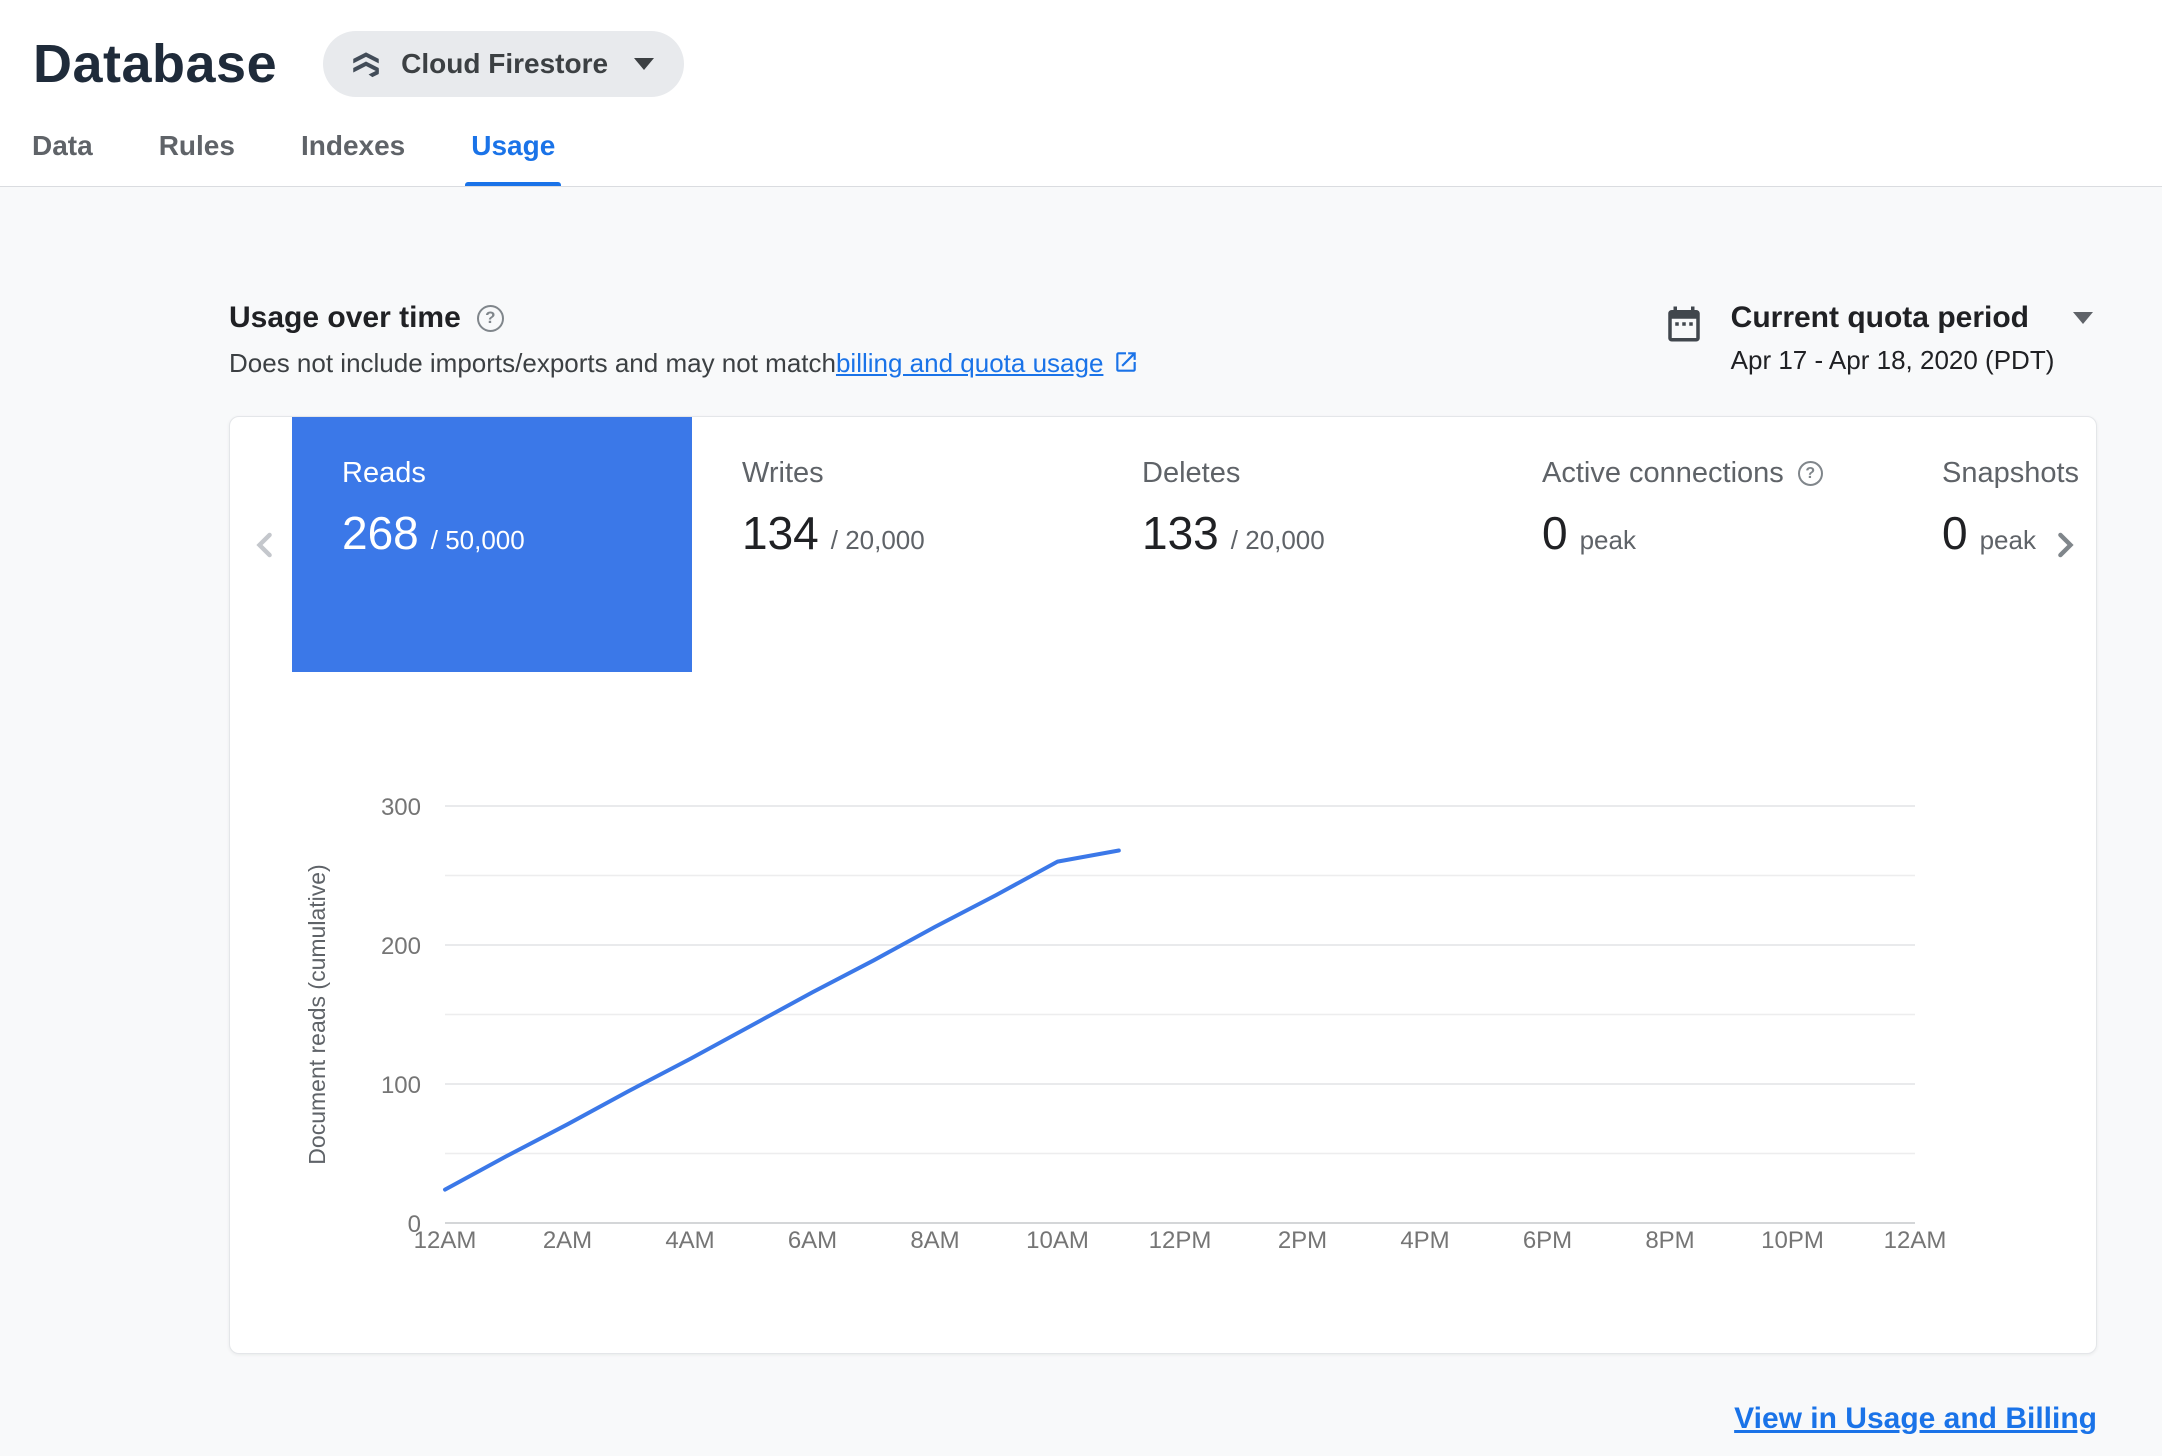  What do you see at coordinates (401, 1085) in the screenshot?
I see `svg-text: 100` at bounding box center [401, 1085].